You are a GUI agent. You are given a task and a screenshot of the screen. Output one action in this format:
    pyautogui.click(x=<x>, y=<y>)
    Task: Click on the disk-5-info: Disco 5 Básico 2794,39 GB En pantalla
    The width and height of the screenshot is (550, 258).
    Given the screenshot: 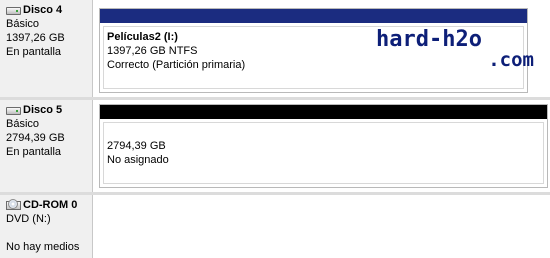 What is the action you would take?
    pyautogui.click(x=46, y=146)
    